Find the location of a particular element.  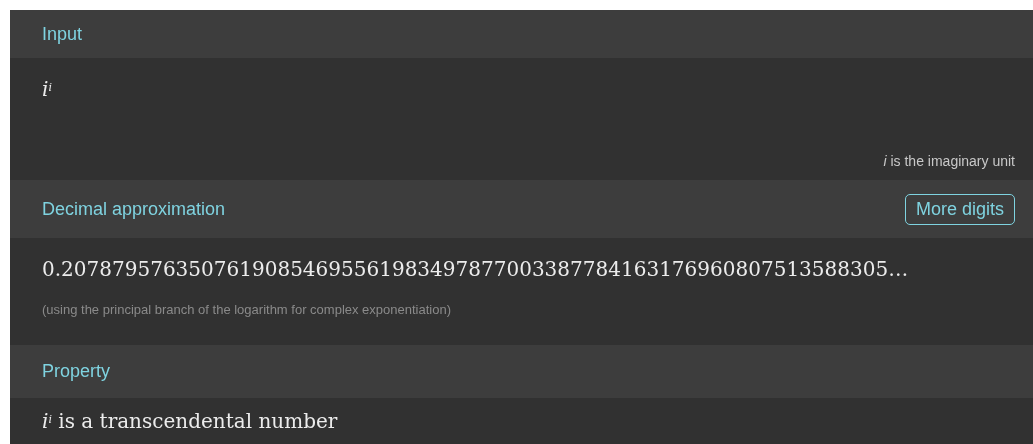

more-digits-button: More digits is located at coordinates (959, 209).